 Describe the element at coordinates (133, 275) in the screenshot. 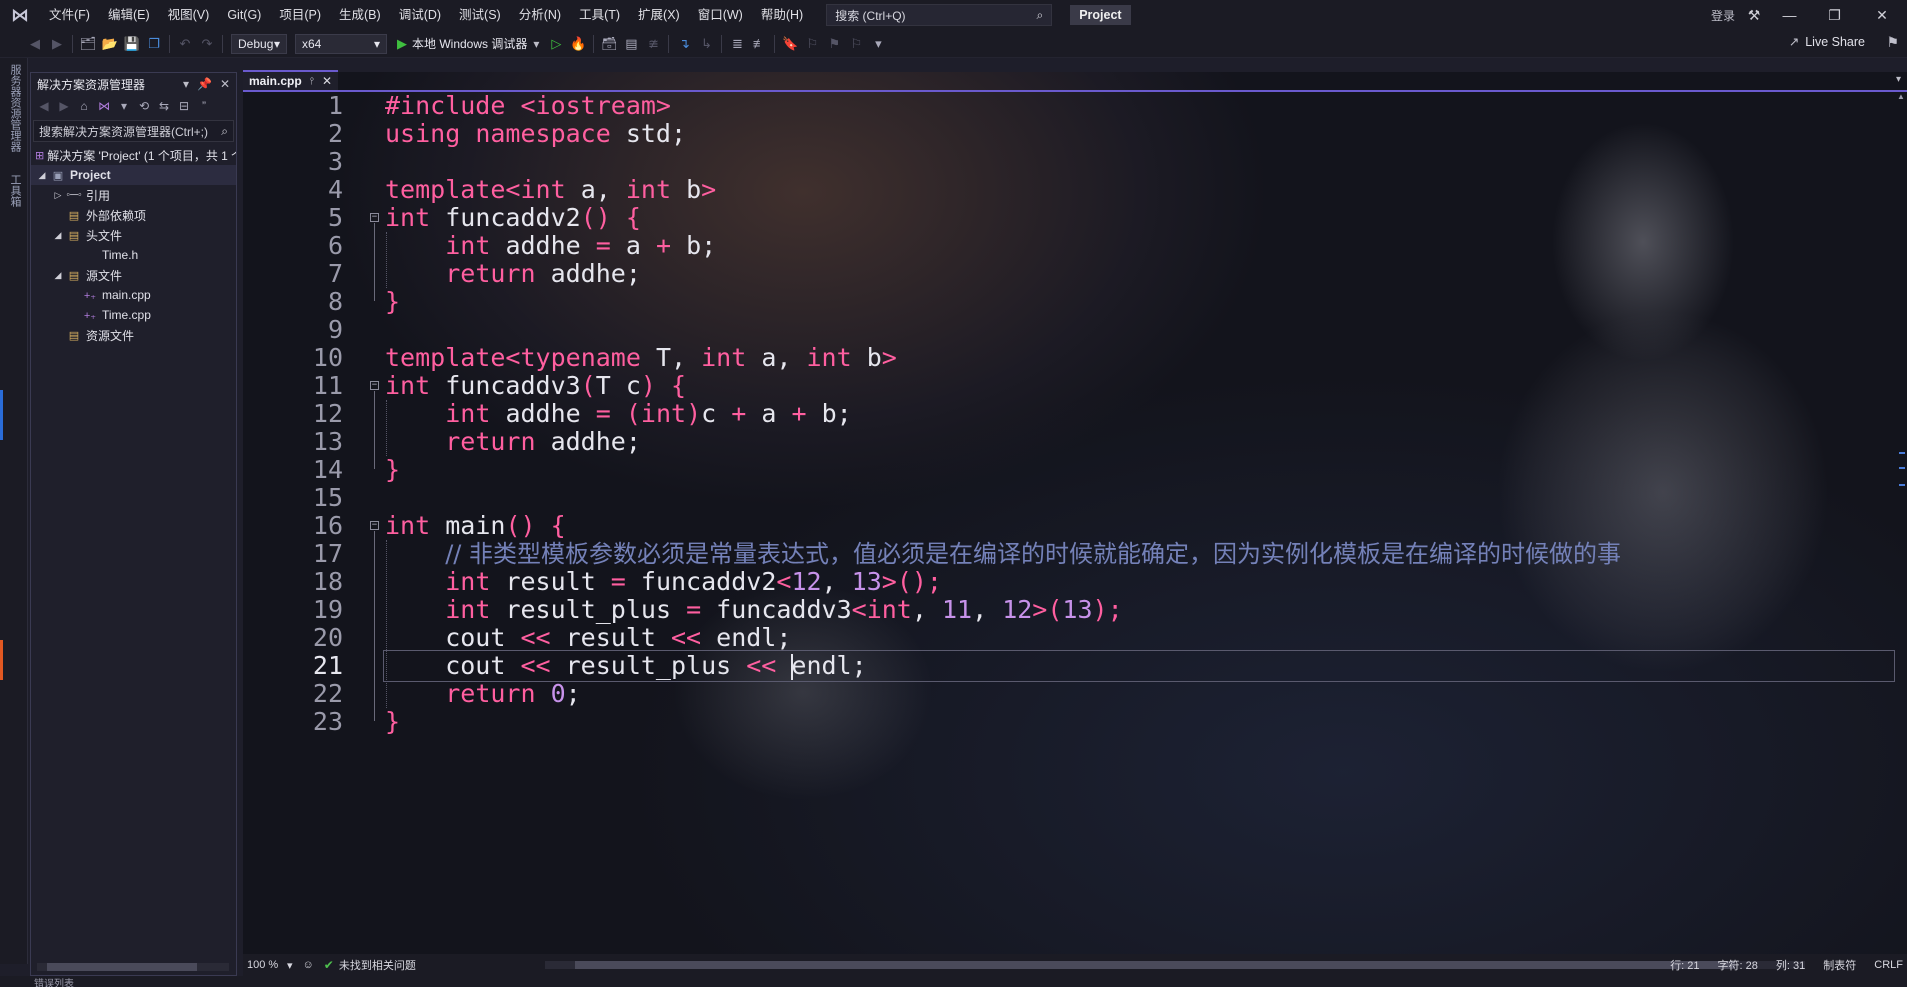

I see `tree-item: ◢ ▤ 源文件` at that location.